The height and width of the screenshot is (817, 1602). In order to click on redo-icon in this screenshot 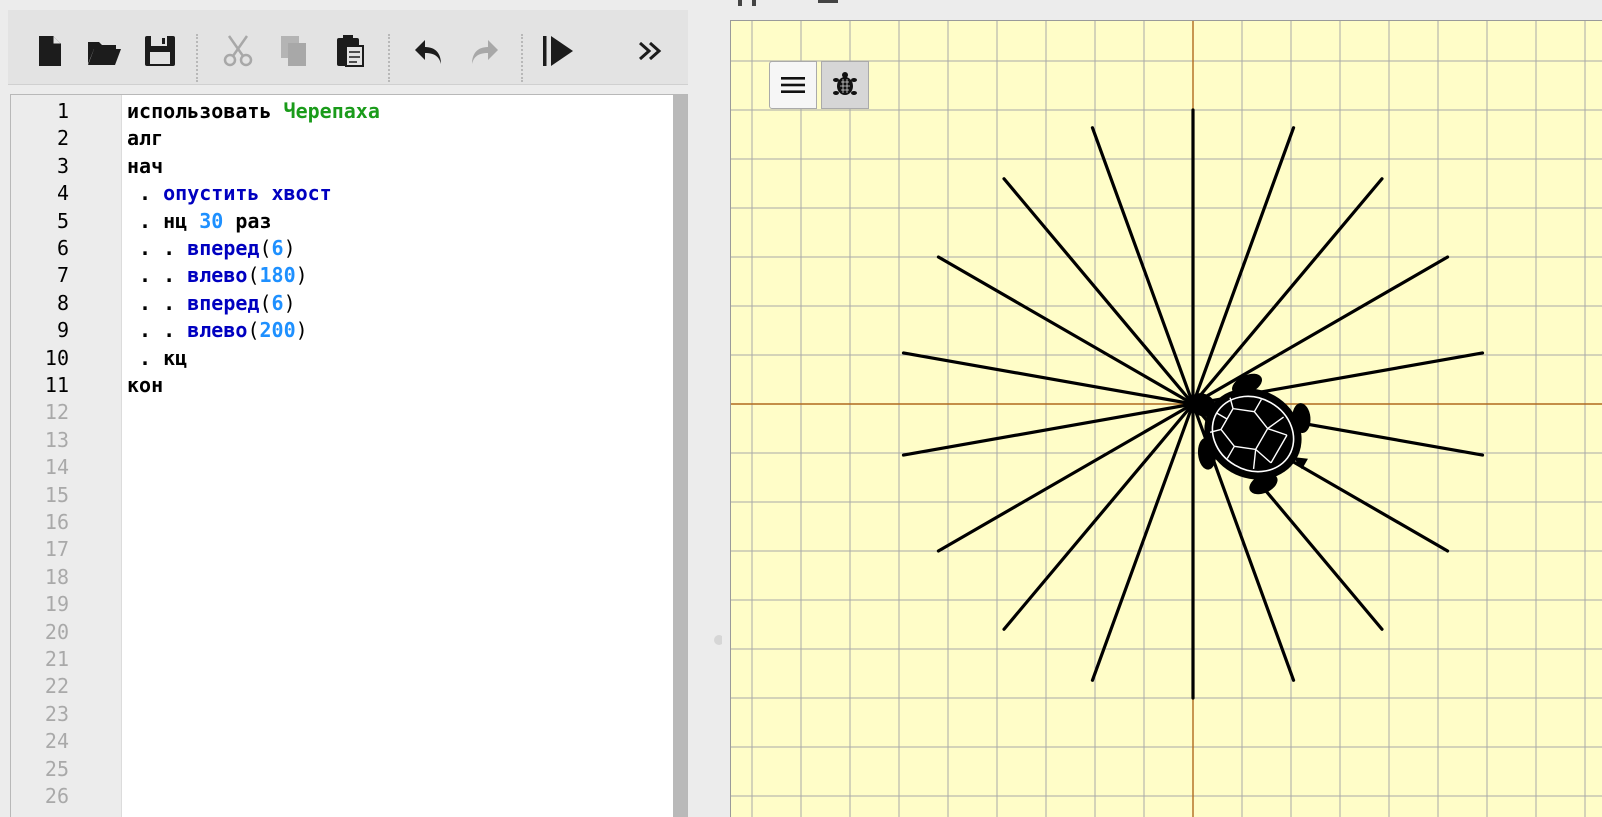, I will do `click(485, 52)`.